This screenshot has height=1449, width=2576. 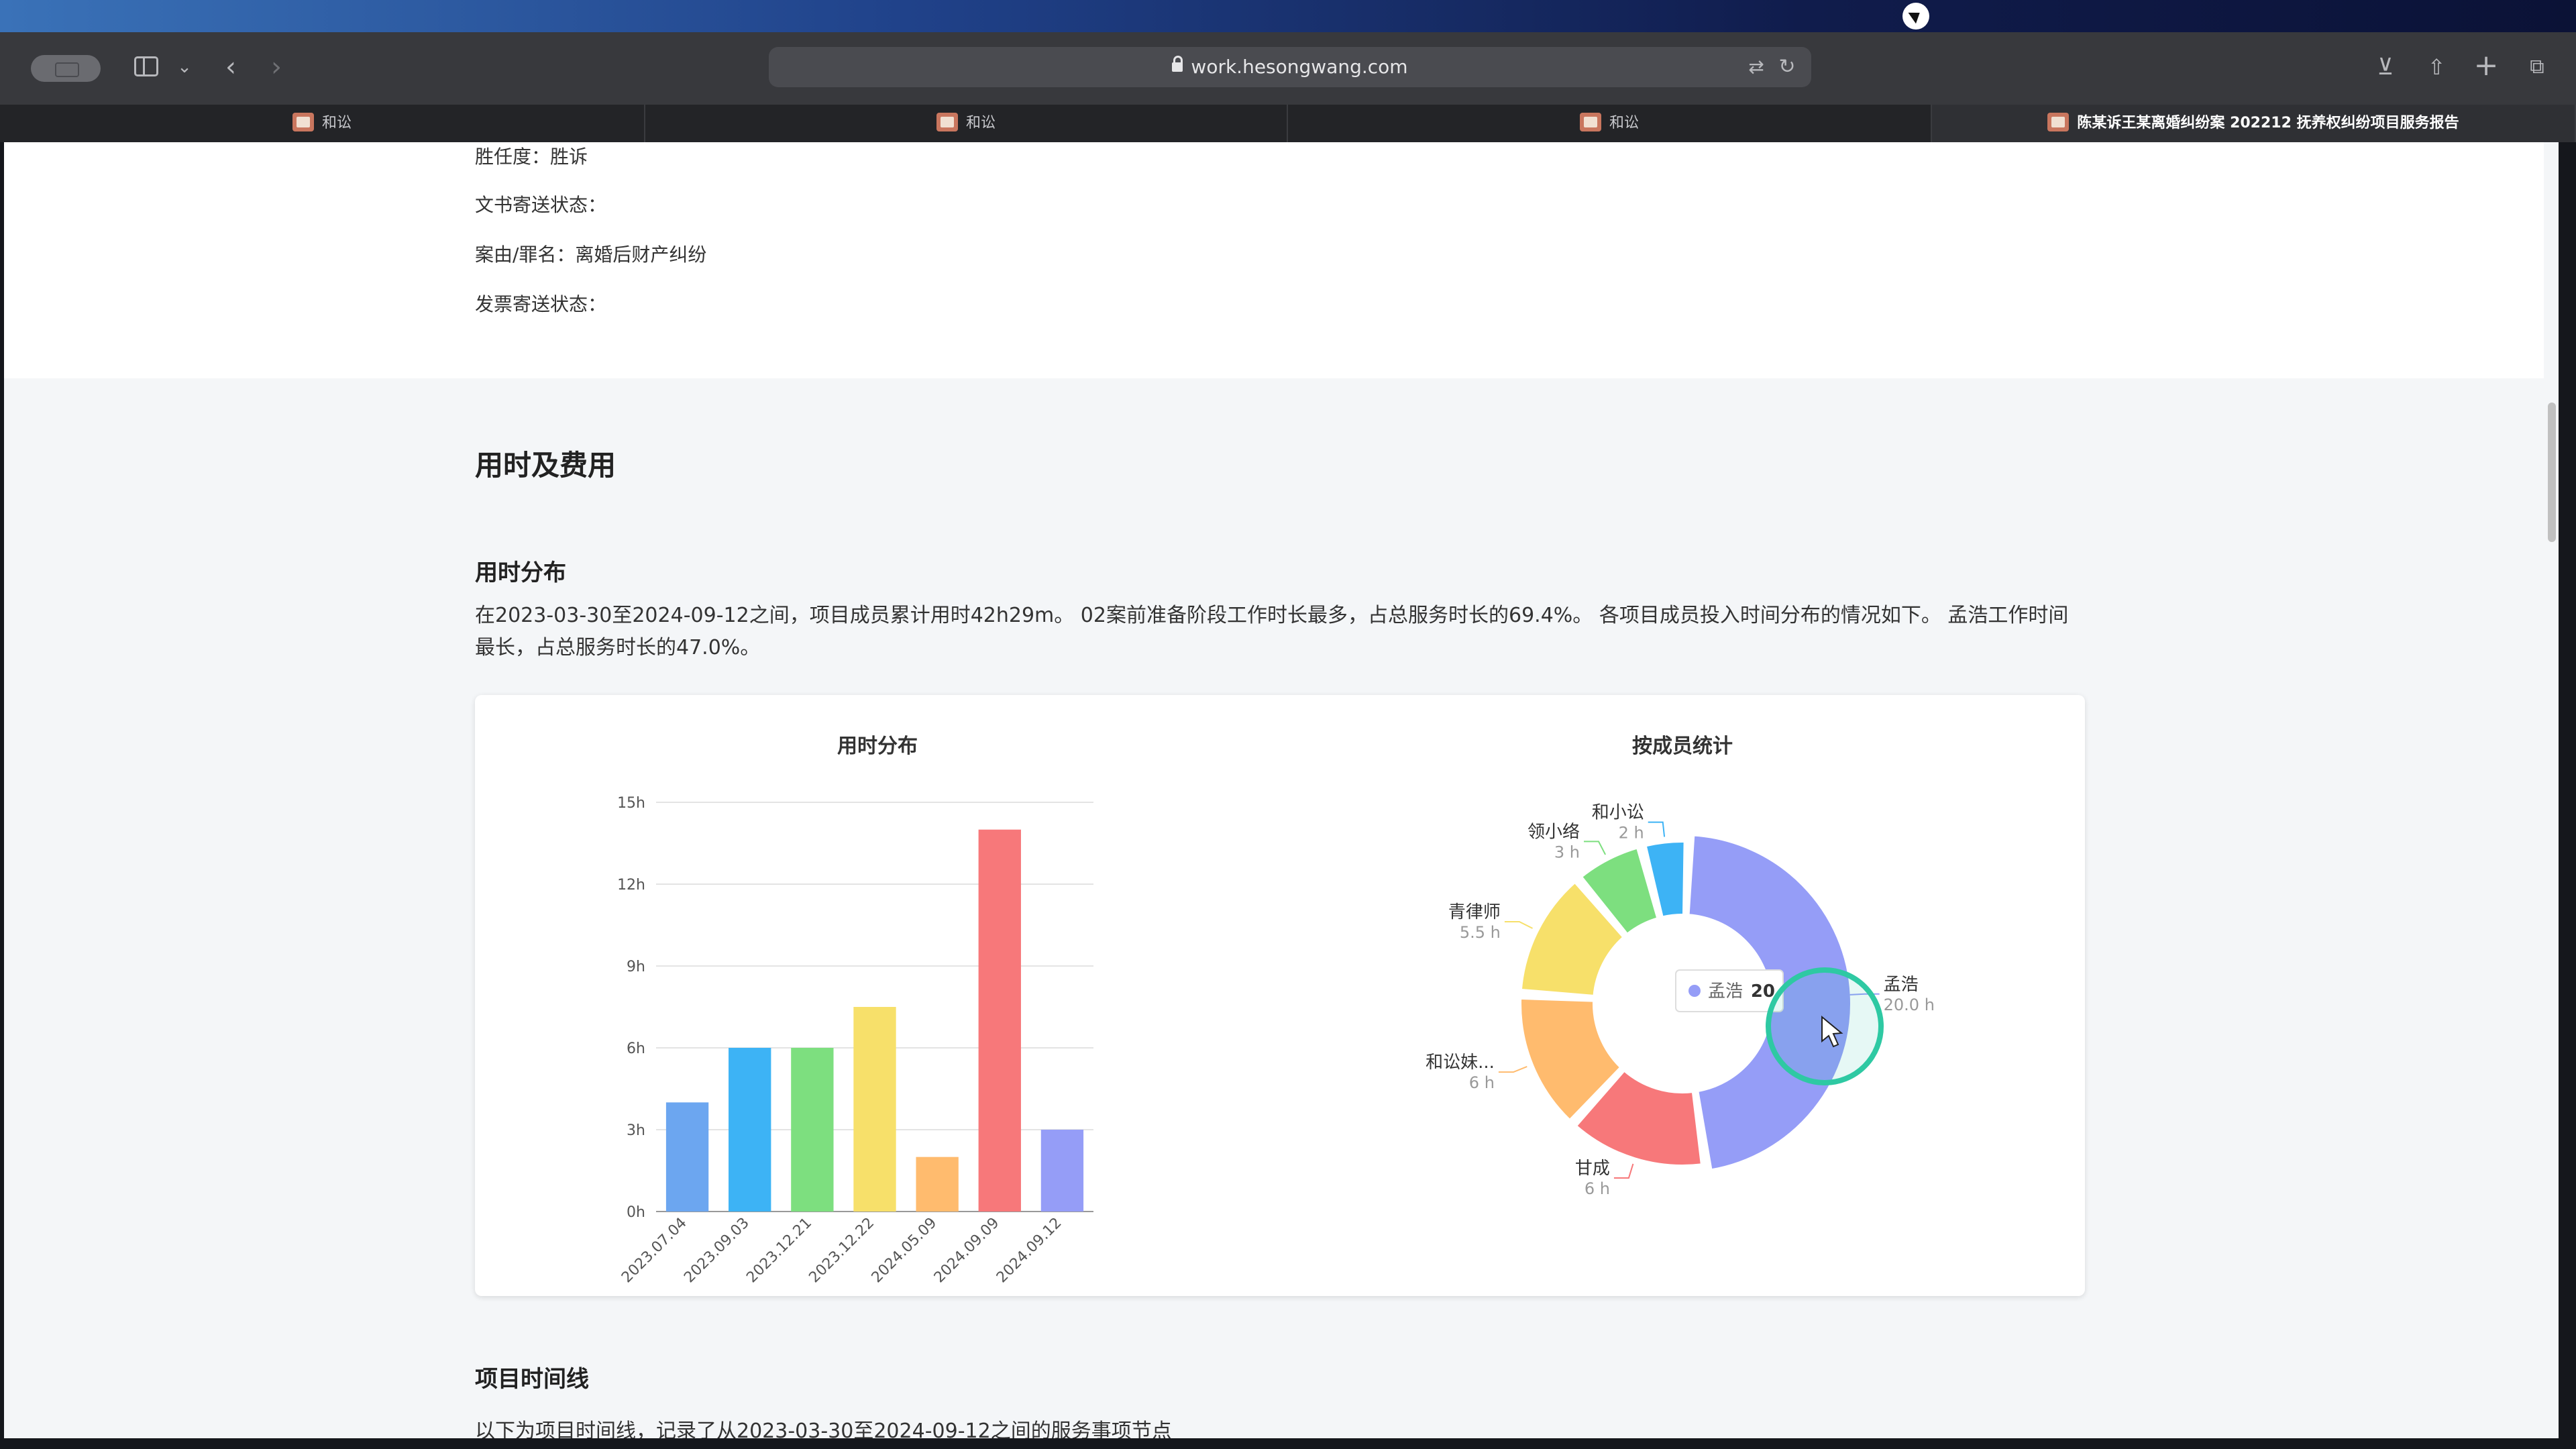 What do you see at coordinates (1553, 832) in the screenshot?
I see `pie-label-name: 领小络` at bounding box center [1553, 832].